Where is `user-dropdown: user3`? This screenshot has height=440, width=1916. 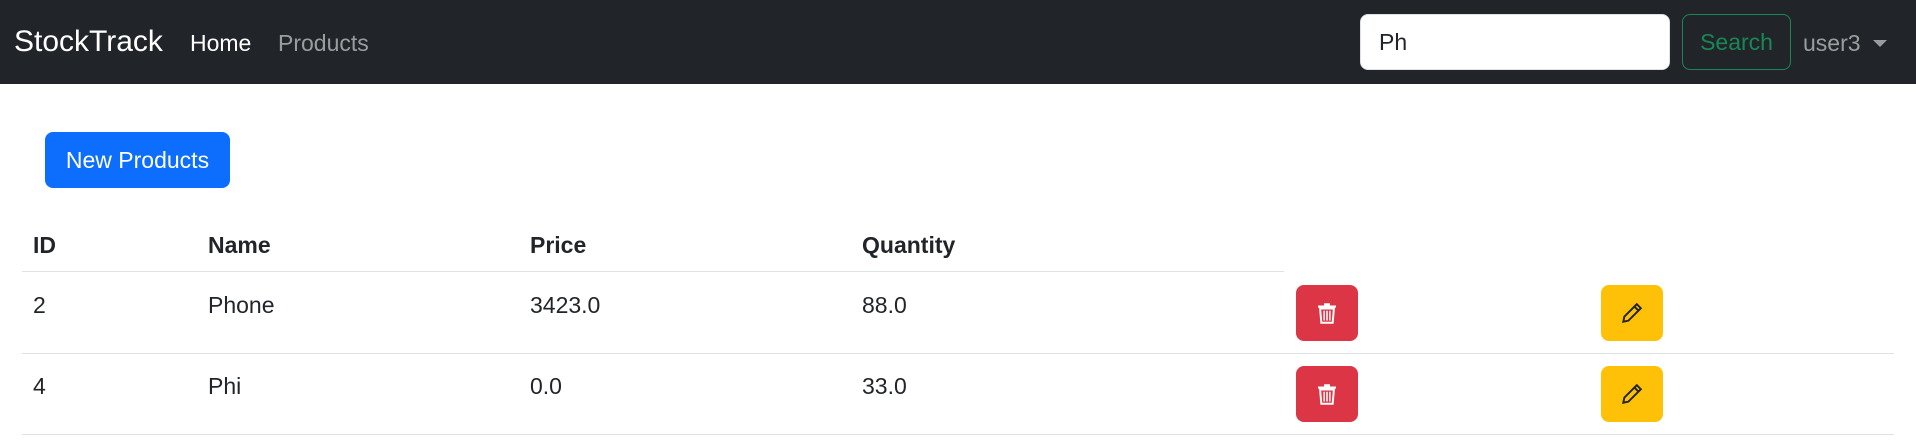 user-dropdown: user3 is located at coordinates (1845, 43).